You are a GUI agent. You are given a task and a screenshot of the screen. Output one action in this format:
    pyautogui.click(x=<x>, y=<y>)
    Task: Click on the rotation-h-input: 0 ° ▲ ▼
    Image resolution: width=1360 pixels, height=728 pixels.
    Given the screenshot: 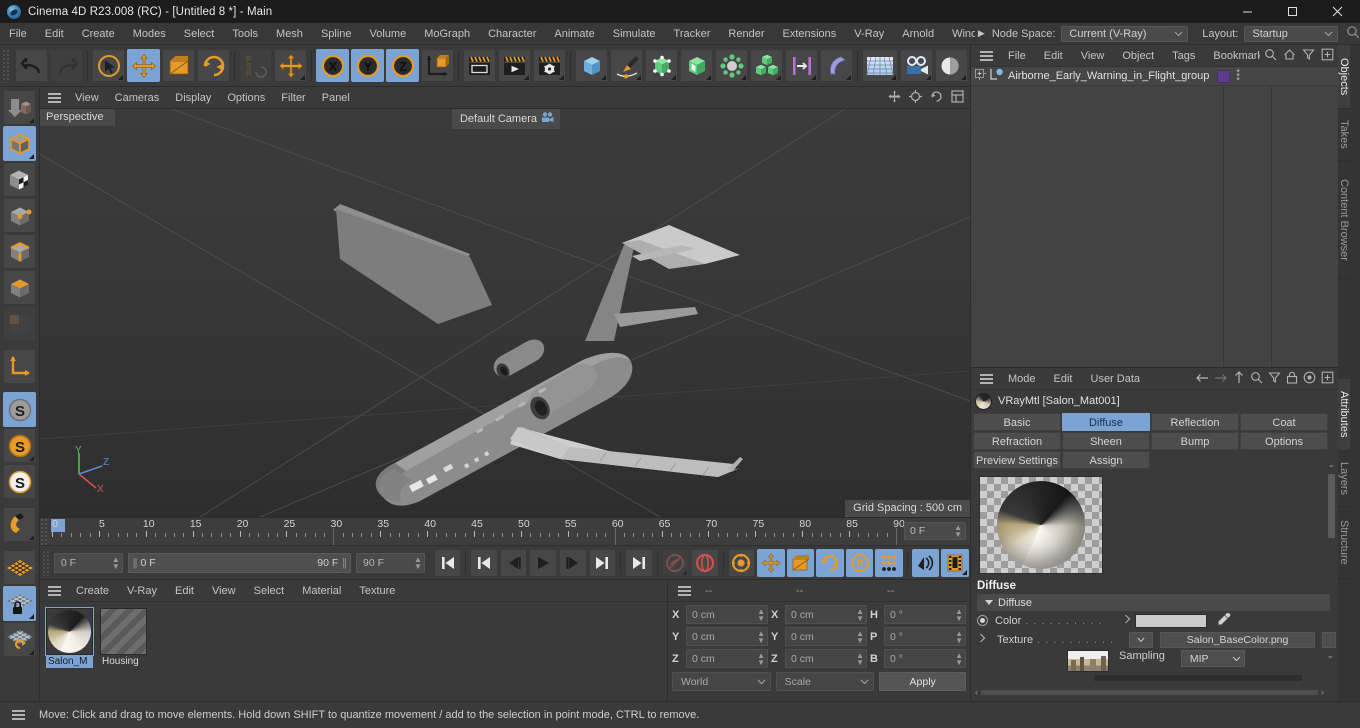 What is the action you would take?
    pyautogui.click(x=925, y=614)
    